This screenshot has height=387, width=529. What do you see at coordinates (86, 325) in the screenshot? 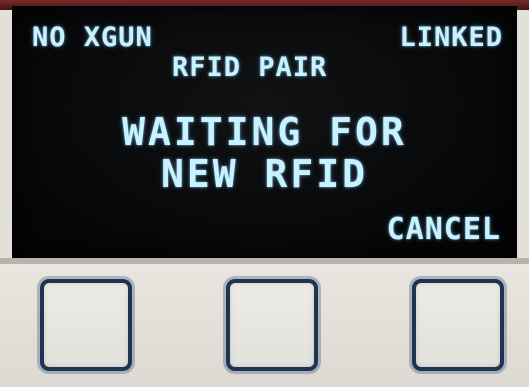
I see `softkey-left-button` at bounding box center [86, 325].